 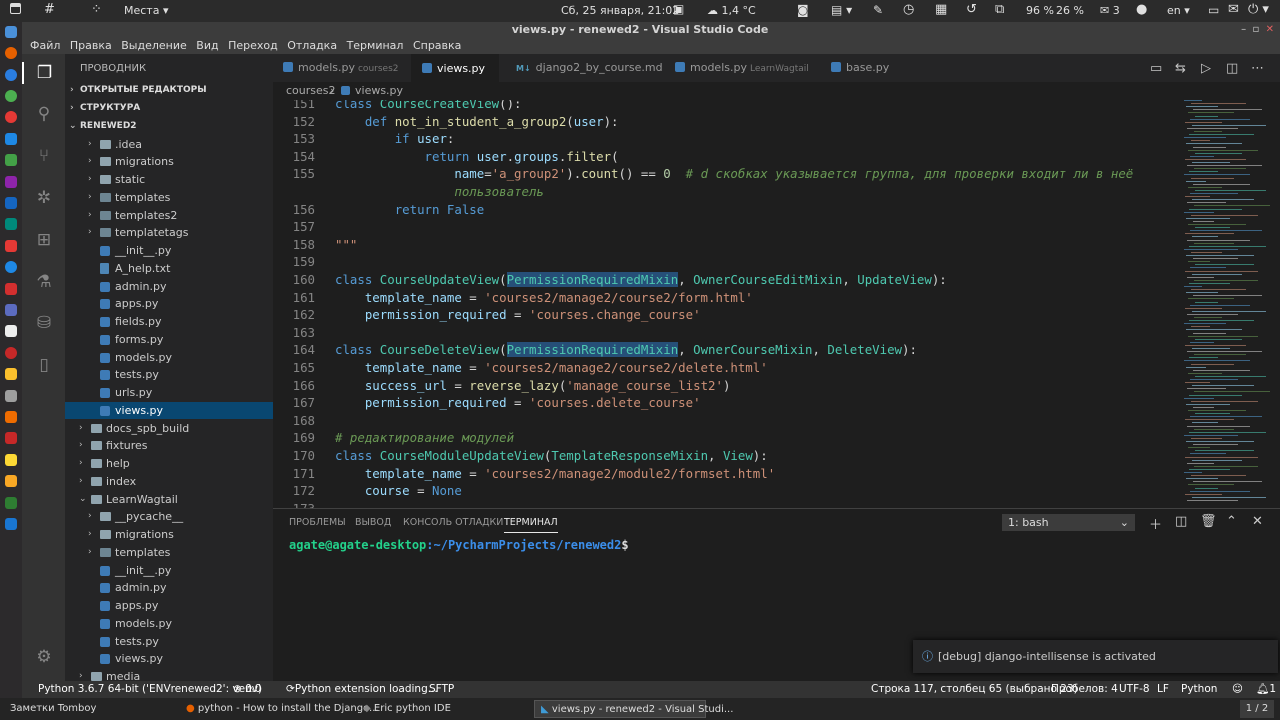 I want to click on tree-item: urls.py, so click(x=169, y=393).